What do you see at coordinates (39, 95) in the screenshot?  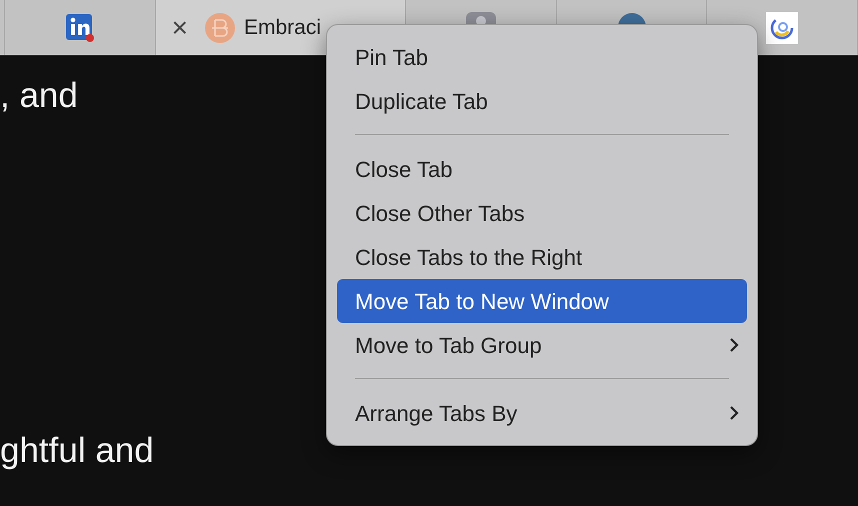 I see `body-text: , and` at bounding box center [39, 95].